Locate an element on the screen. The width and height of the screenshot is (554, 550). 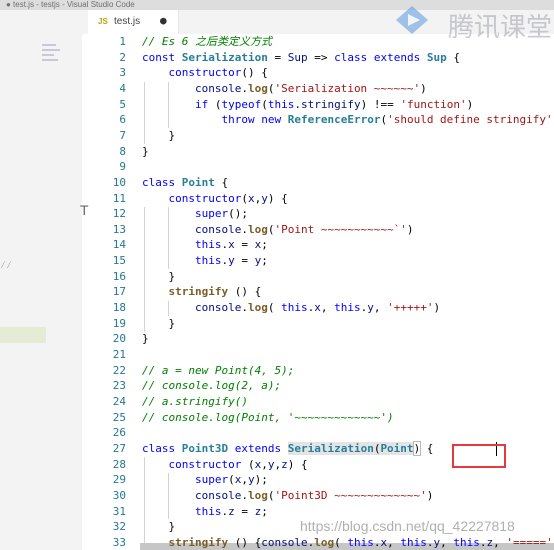
js-file-icon: JS is located at coordinates (103, 21).